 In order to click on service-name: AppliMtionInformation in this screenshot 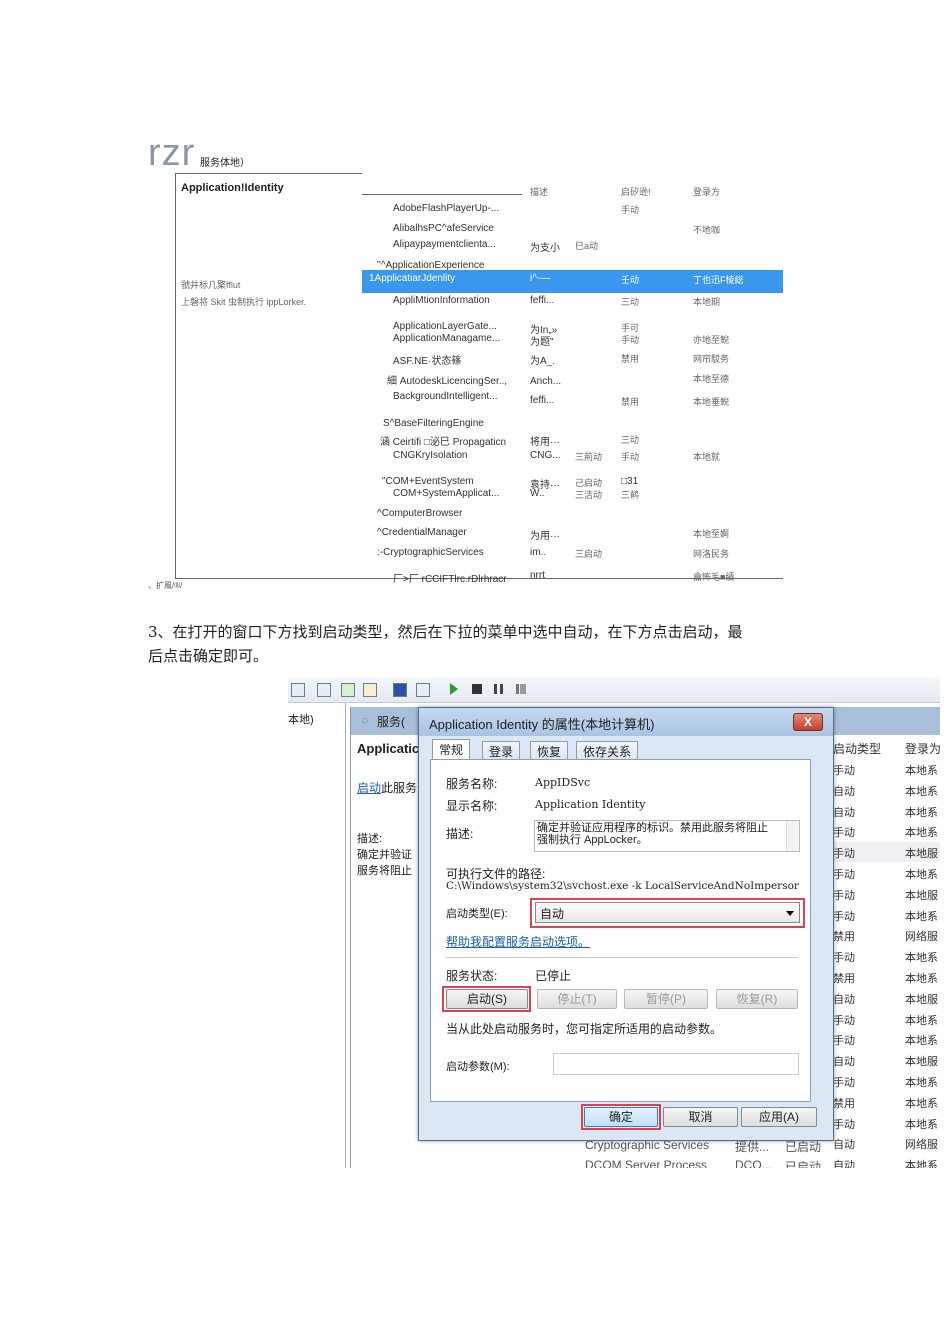, I will do `click(441, 300)`.